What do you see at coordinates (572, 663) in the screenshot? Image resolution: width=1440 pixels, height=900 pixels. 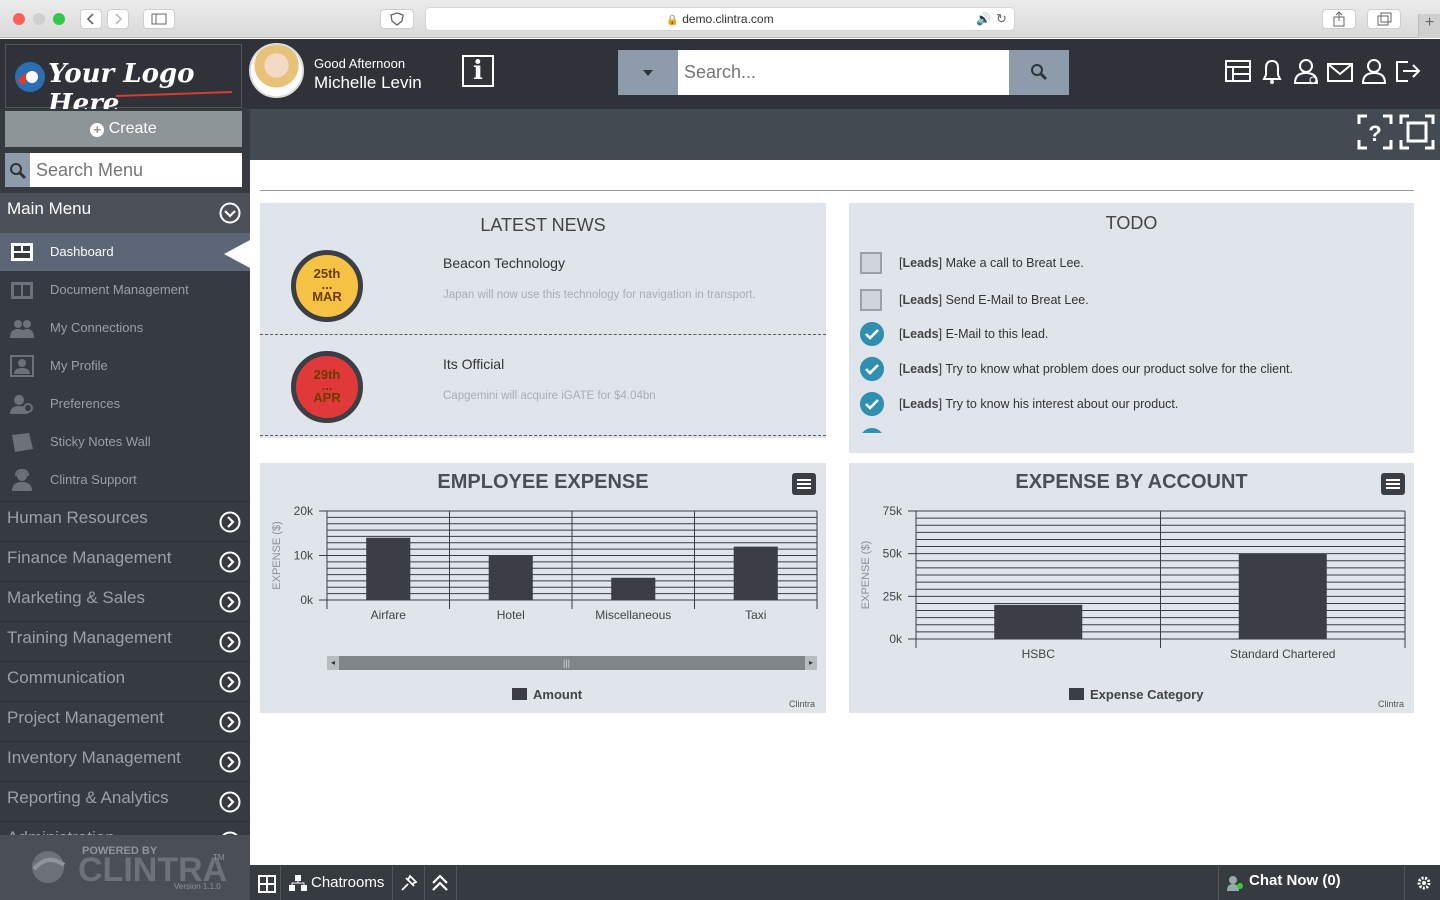 I see `chart-scrollbar: ◂ ||| ▸` at bounding box center [572, 663].